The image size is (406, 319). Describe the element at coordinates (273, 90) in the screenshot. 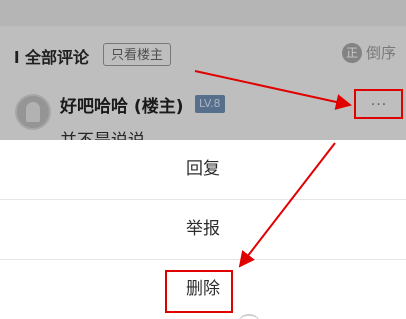

I see `arrow-to-more-button` at that location.